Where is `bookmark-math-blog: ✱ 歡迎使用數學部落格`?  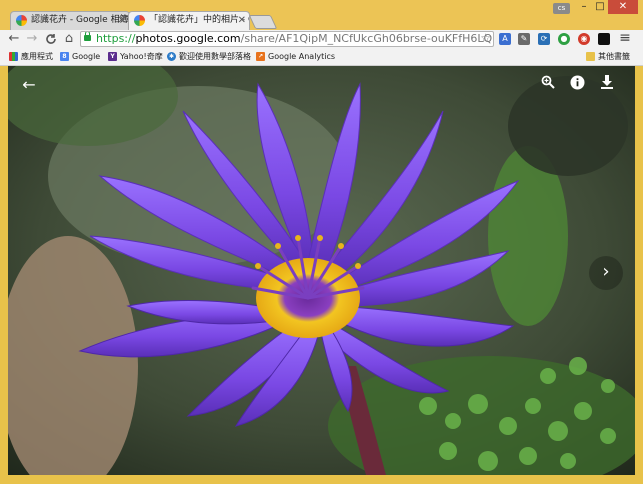
bookmark-math-blog: ✱ 歡迎使用數學部落格 is located at coordinates (209, 56).